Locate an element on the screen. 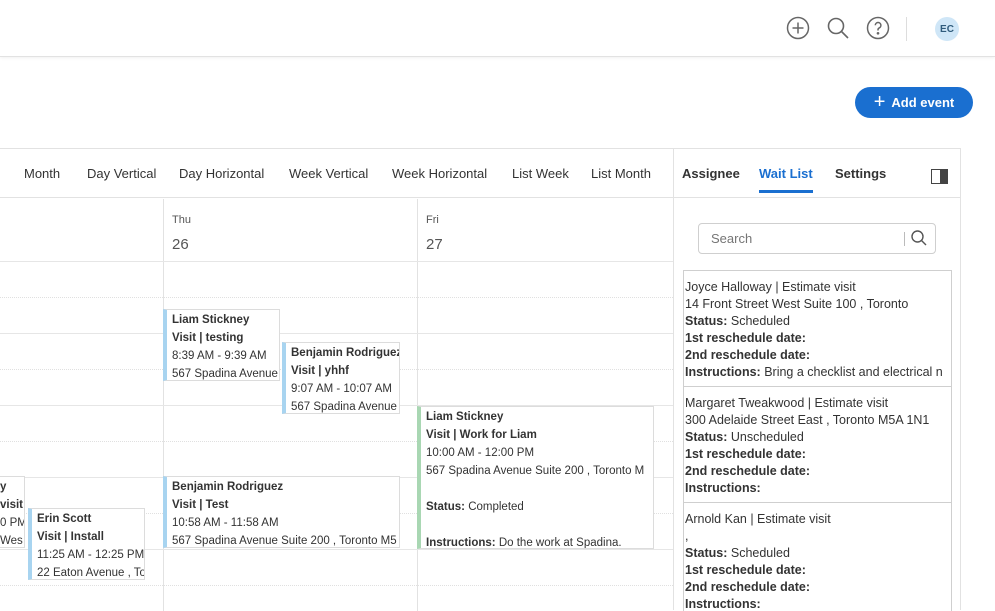  day-name: Fri is located at coordinates (432, 220).